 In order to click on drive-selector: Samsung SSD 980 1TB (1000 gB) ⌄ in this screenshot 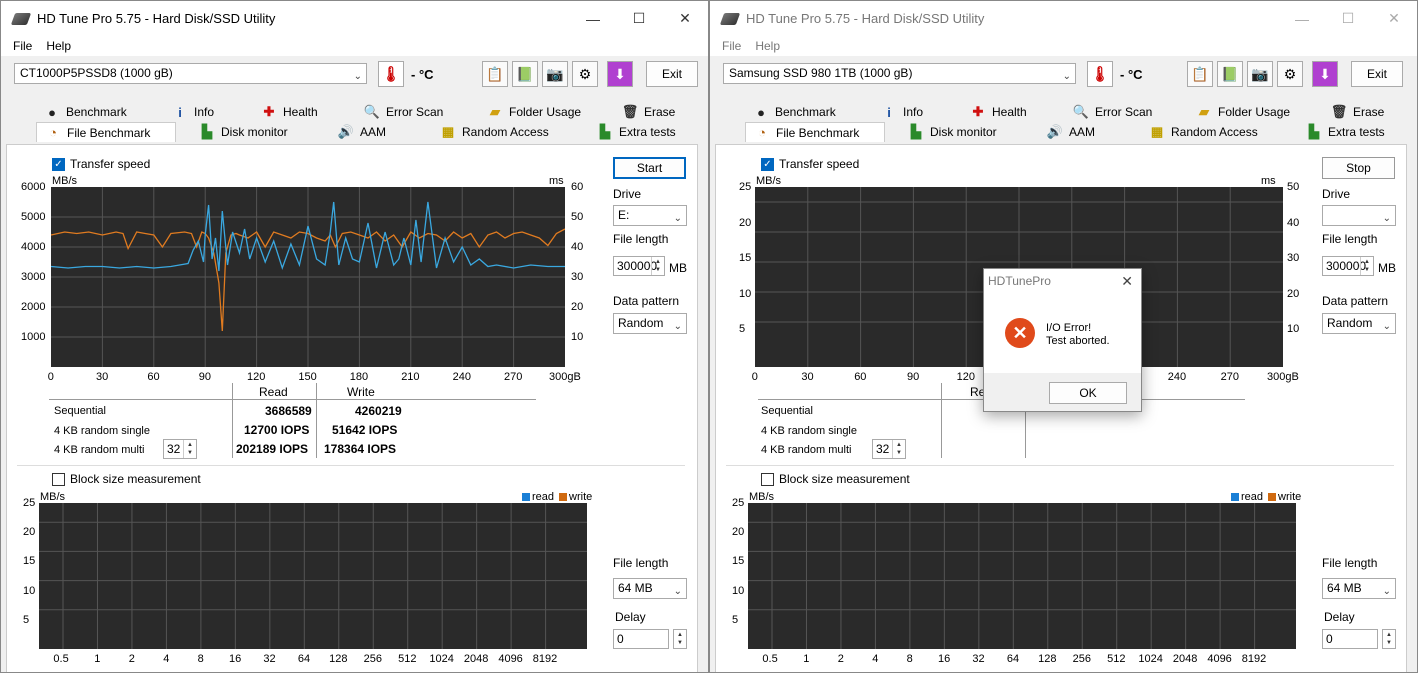, I will do `click(899, 73)`.